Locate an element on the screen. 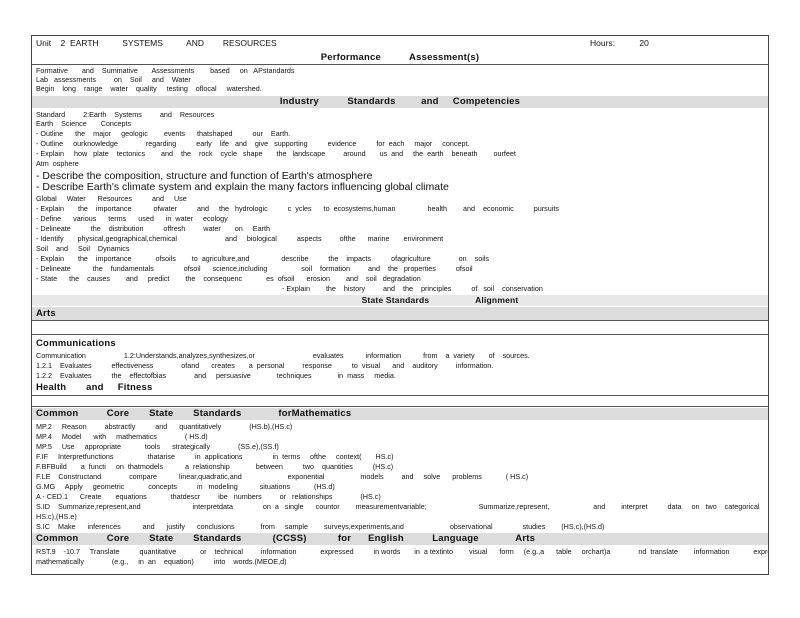  health-title: Health and Fitness is located at coordinates (94, 387).